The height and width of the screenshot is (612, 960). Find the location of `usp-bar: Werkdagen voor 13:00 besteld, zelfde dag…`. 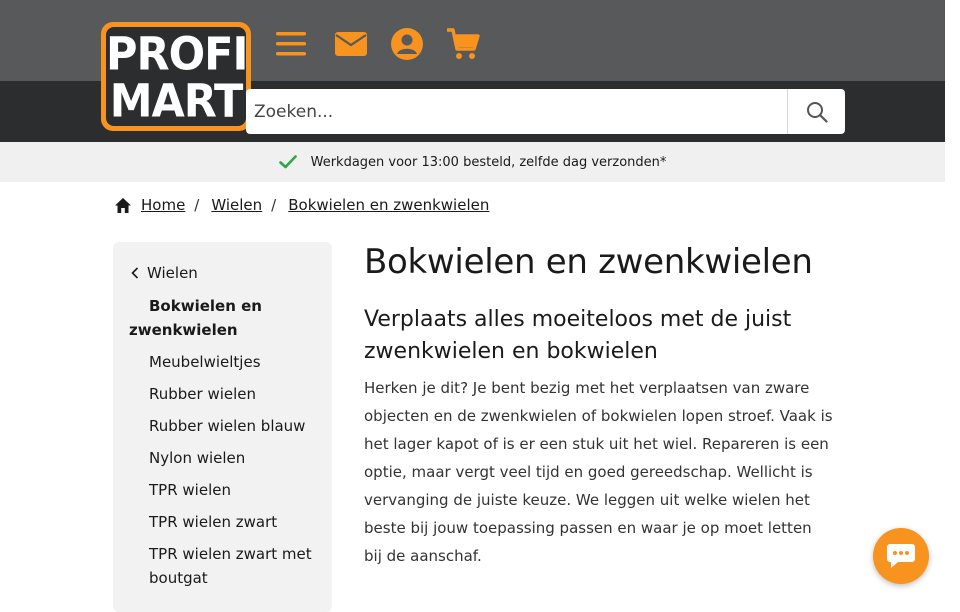

usp-bar: Werkdagen voor 13:00 besteld, zelfde dag… is located at coordinates (472, 162).